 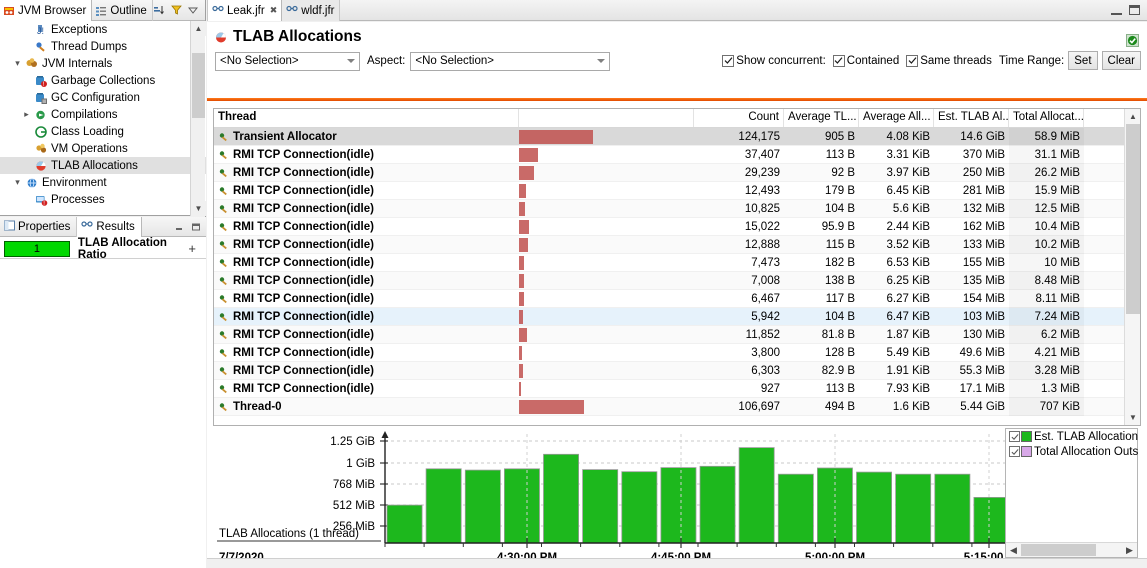 What do you see at coordinates (303, 208) in the screenshot?
I see `thread-name: RMI TCP Connection(idle)` at bounding box center [303, 208].